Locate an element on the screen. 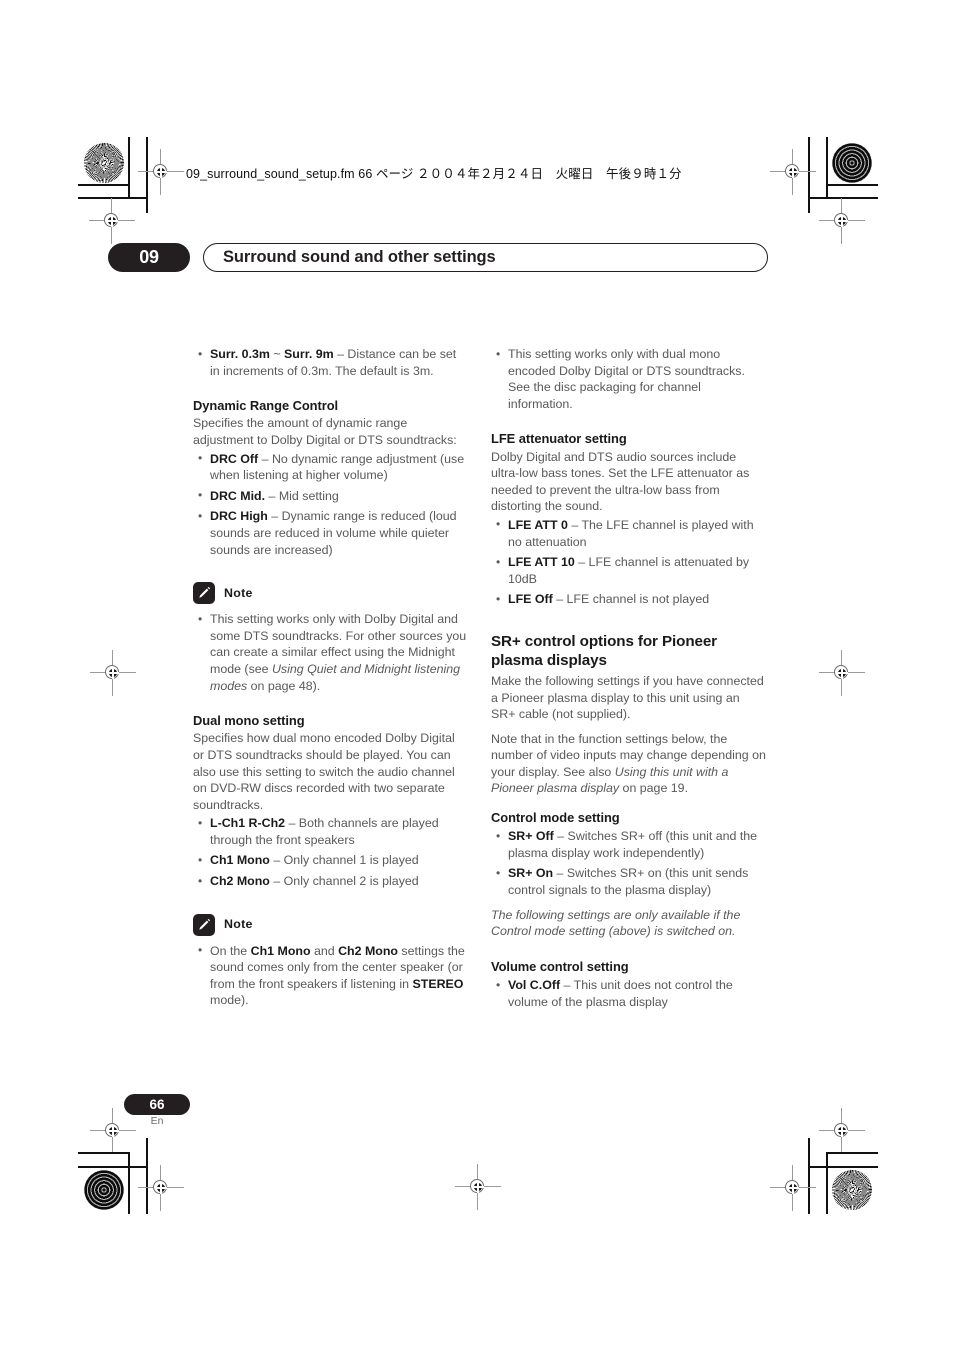 Image resolution: width=954 pixels, height=1351 pixels. note-2-bold-ch1-mono: Ch1 Mono is located at coordinates (280, 950).